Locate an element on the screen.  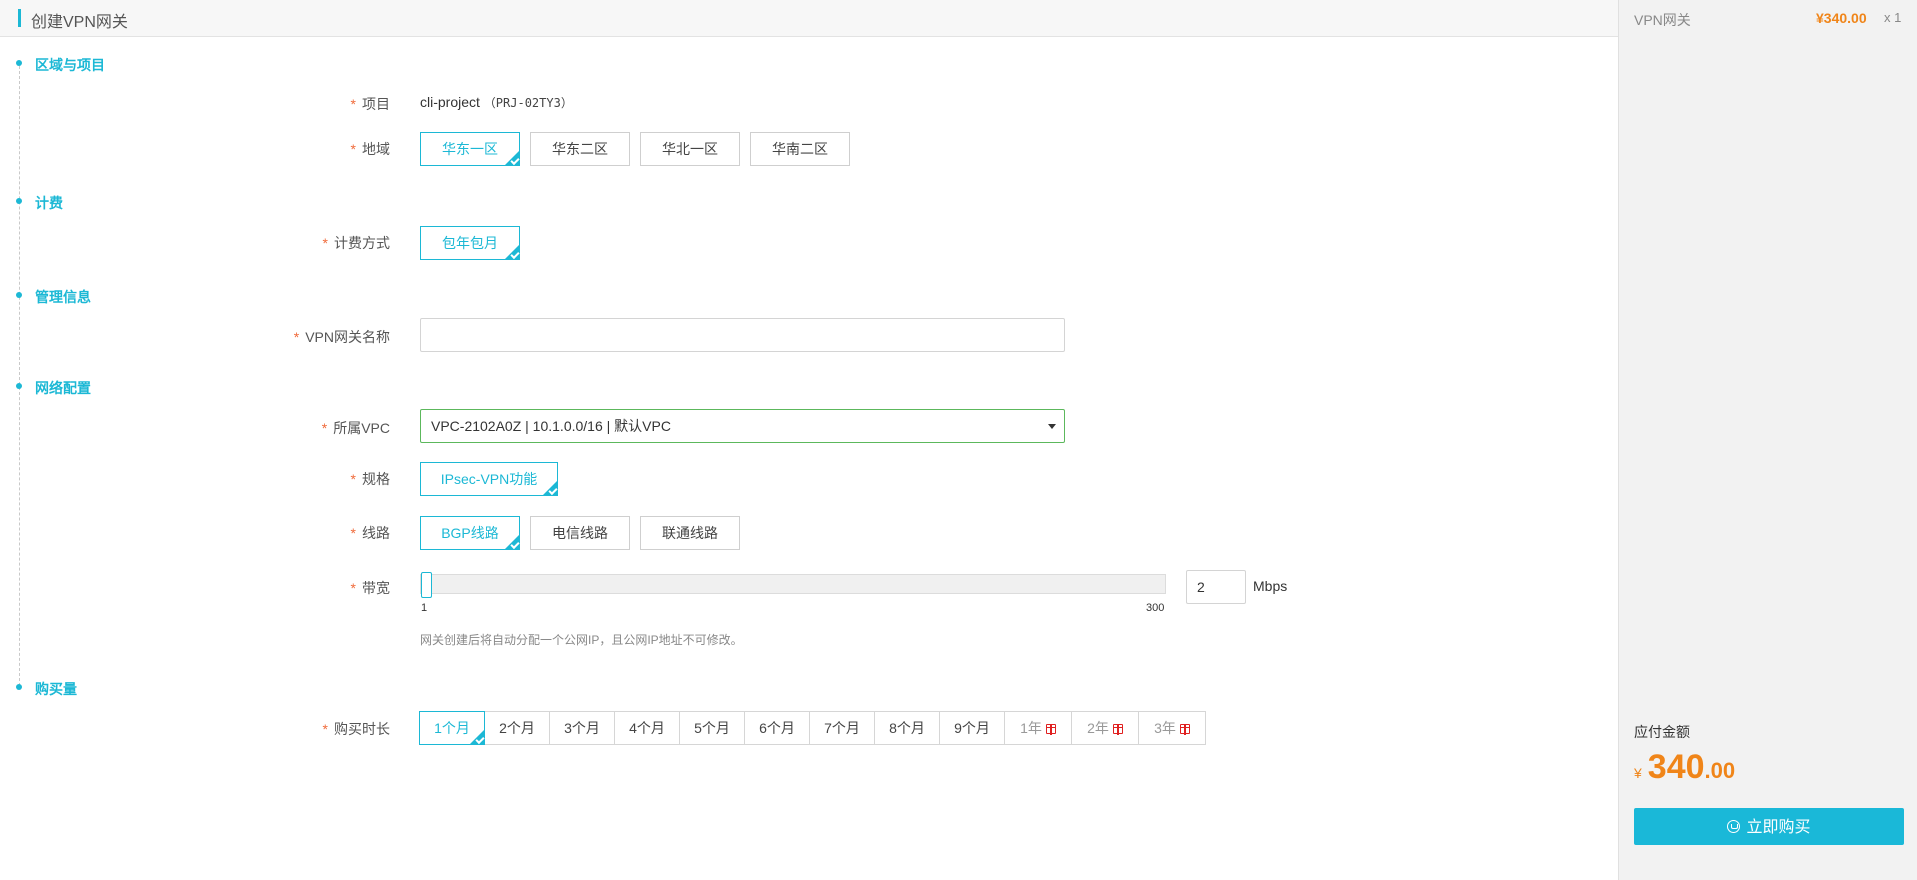
duration-label-text: 购买时长 is located at coordinates (362, 729).